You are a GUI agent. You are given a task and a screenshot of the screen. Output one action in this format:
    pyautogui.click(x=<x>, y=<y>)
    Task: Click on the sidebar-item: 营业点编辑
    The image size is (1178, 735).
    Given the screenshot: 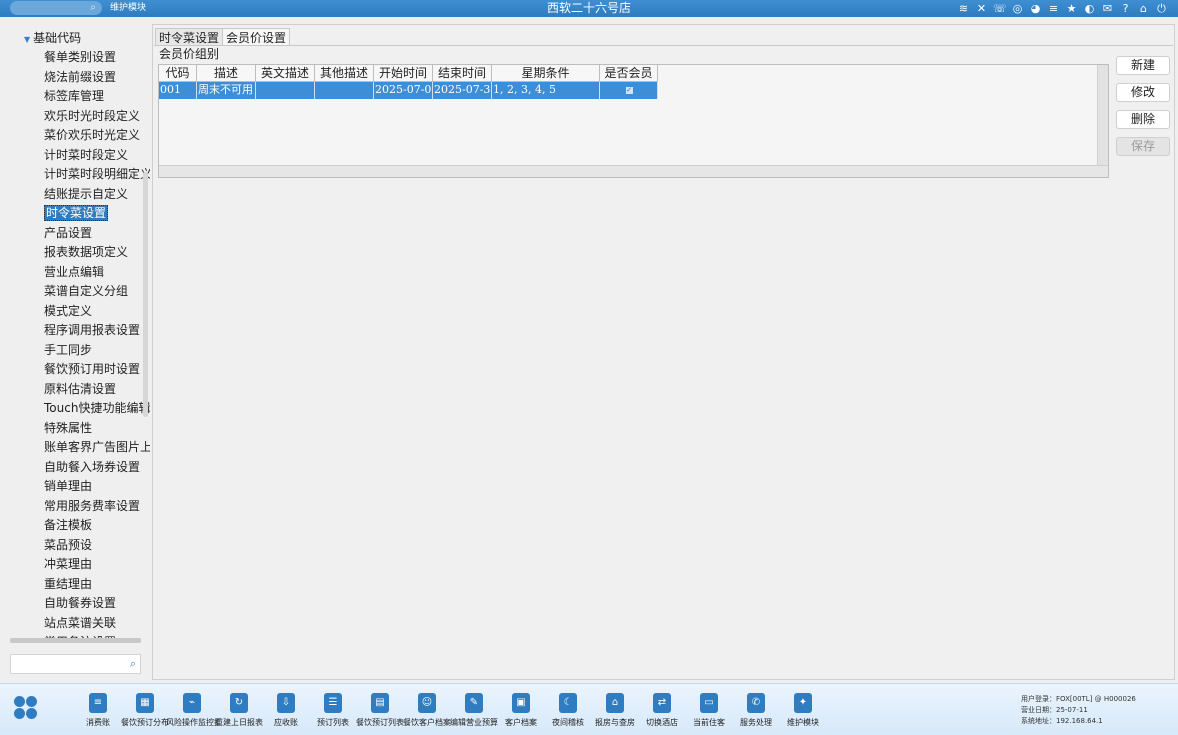 What is the action you would take?
    pyautogui.click(x=97, y=273)
    